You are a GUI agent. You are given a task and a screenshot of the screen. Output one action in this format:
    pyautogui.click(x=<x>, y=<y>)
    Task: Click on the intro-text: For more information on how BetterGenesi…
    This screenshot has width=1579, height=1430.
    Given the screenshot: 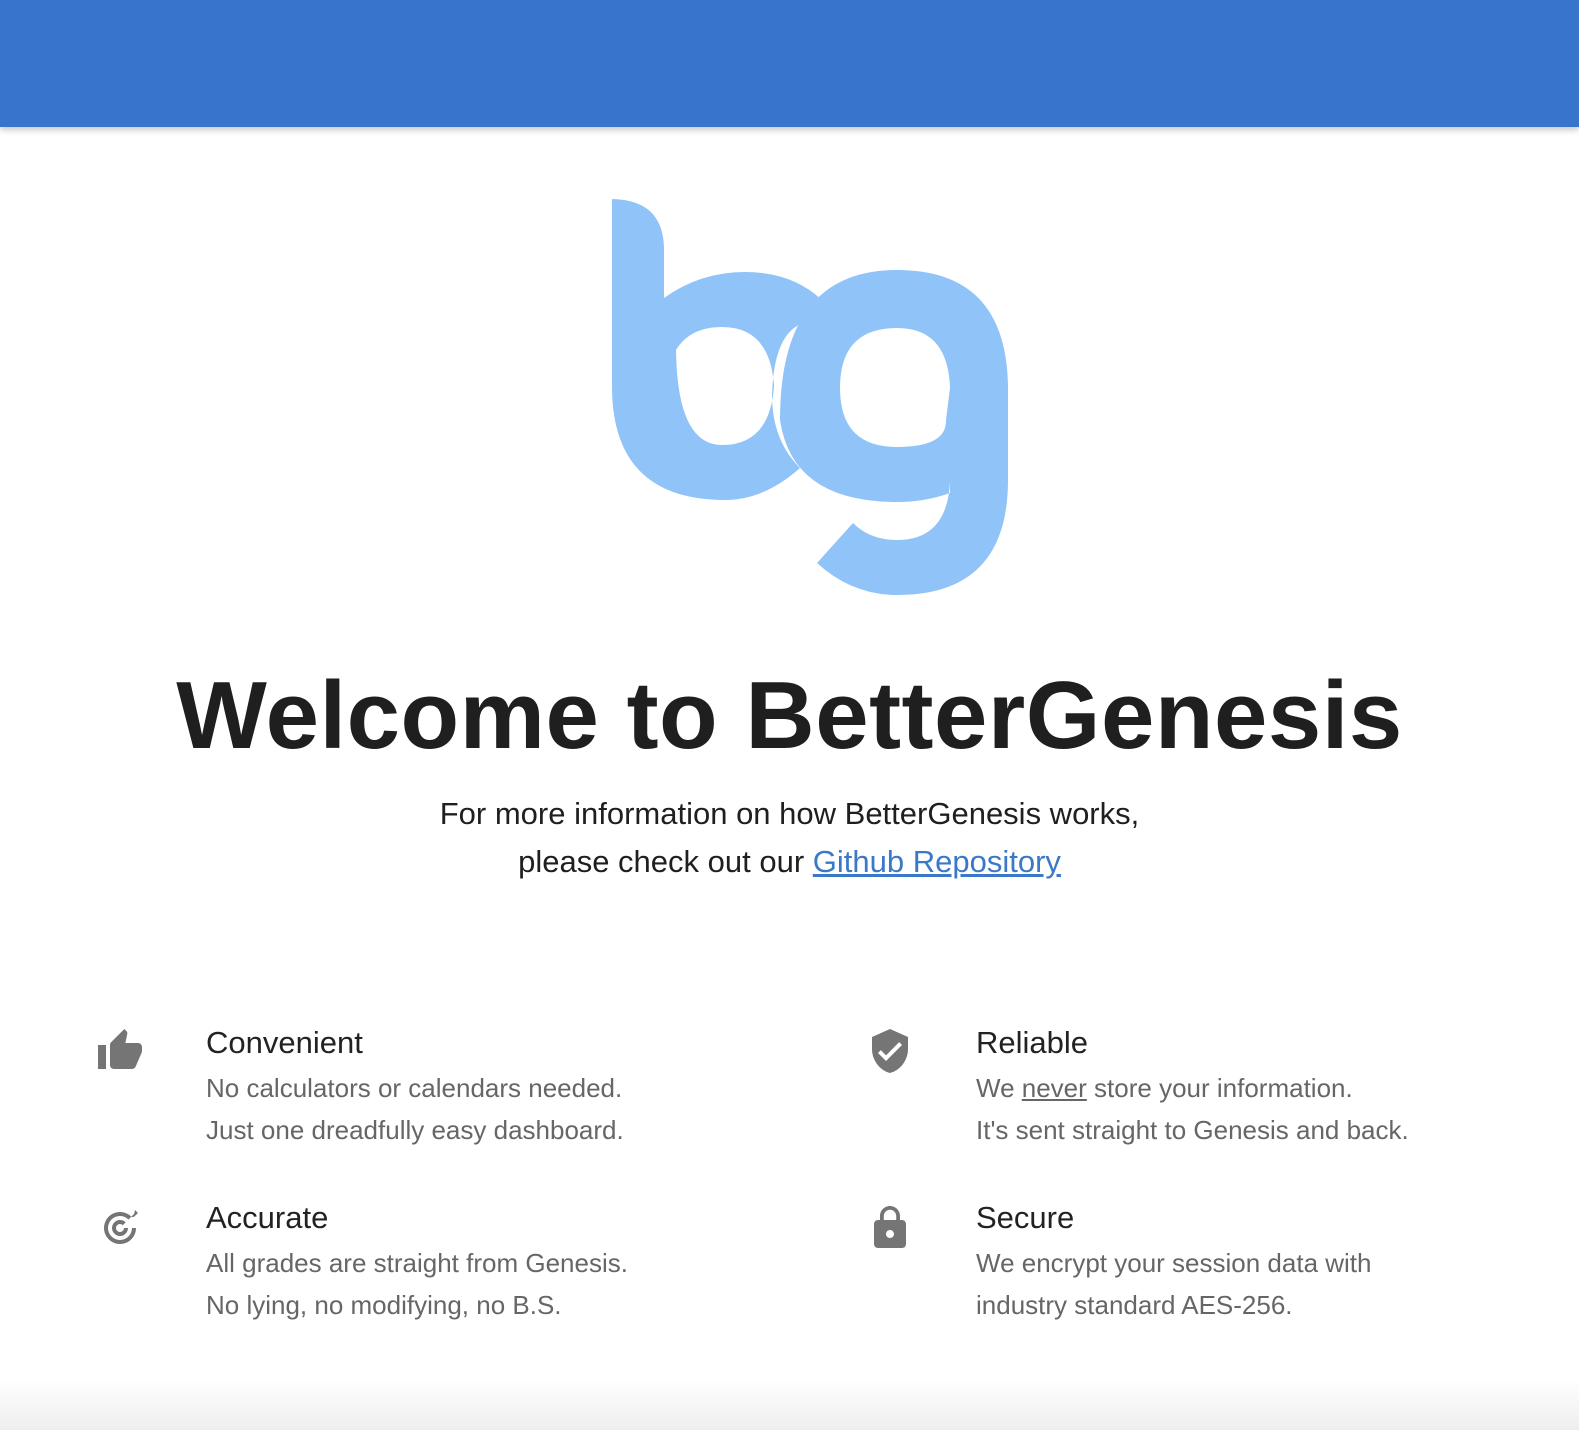 What is the action you would take?
    pyautogui.click(x=789, y=838)
    